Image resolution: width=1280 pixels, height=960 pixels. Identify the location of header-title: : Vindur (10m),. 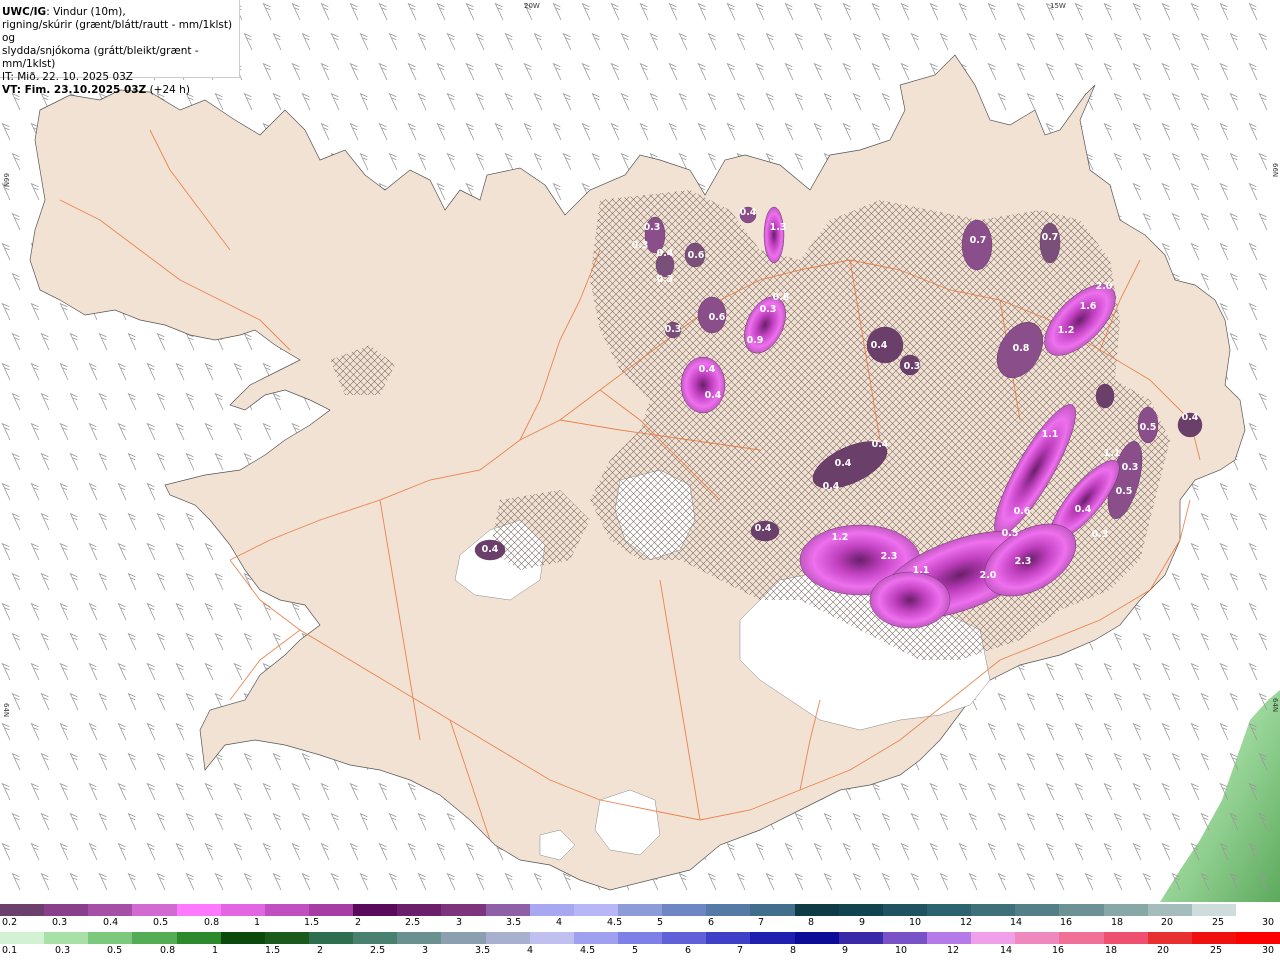
(86, 12).